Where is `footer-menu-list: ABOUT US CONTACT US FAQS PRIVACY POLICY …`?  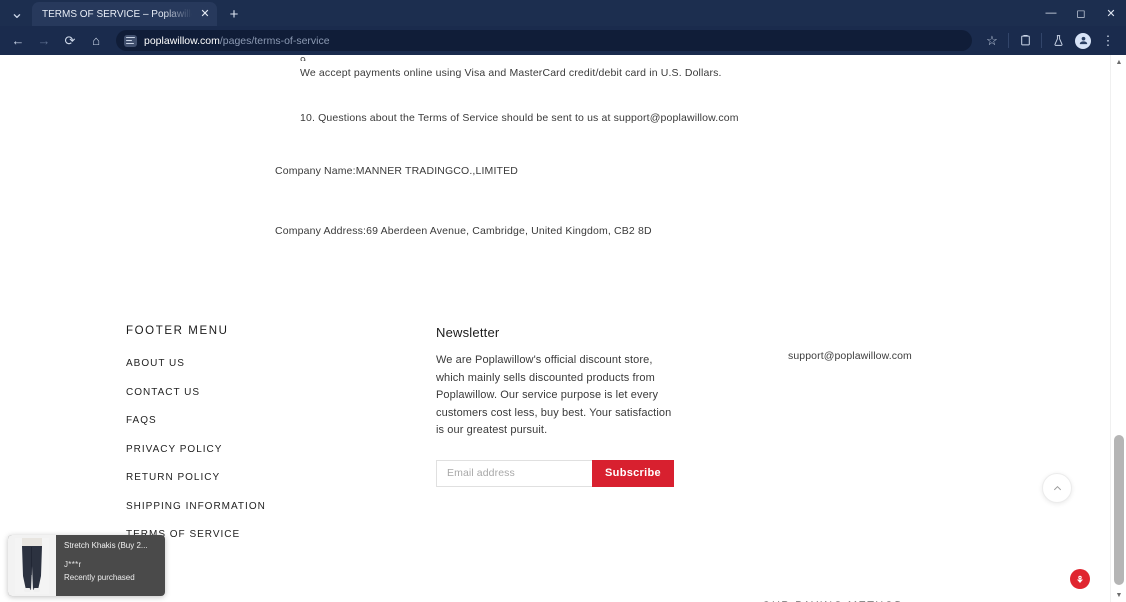
footer-menu-list: ABOUT US CONTACT US FAQS PRIVACY POLICY … is located at coordinates (281, 447).